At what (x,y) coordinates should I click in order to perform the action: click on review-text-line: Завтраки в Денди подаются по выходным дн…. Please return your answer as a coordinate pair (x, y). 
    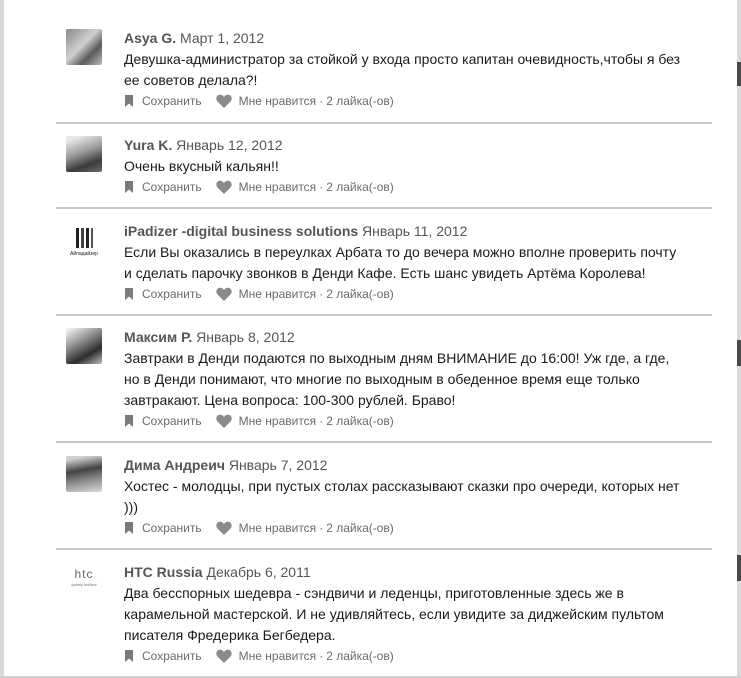
    Looking at the image, I should click on (397, 358).